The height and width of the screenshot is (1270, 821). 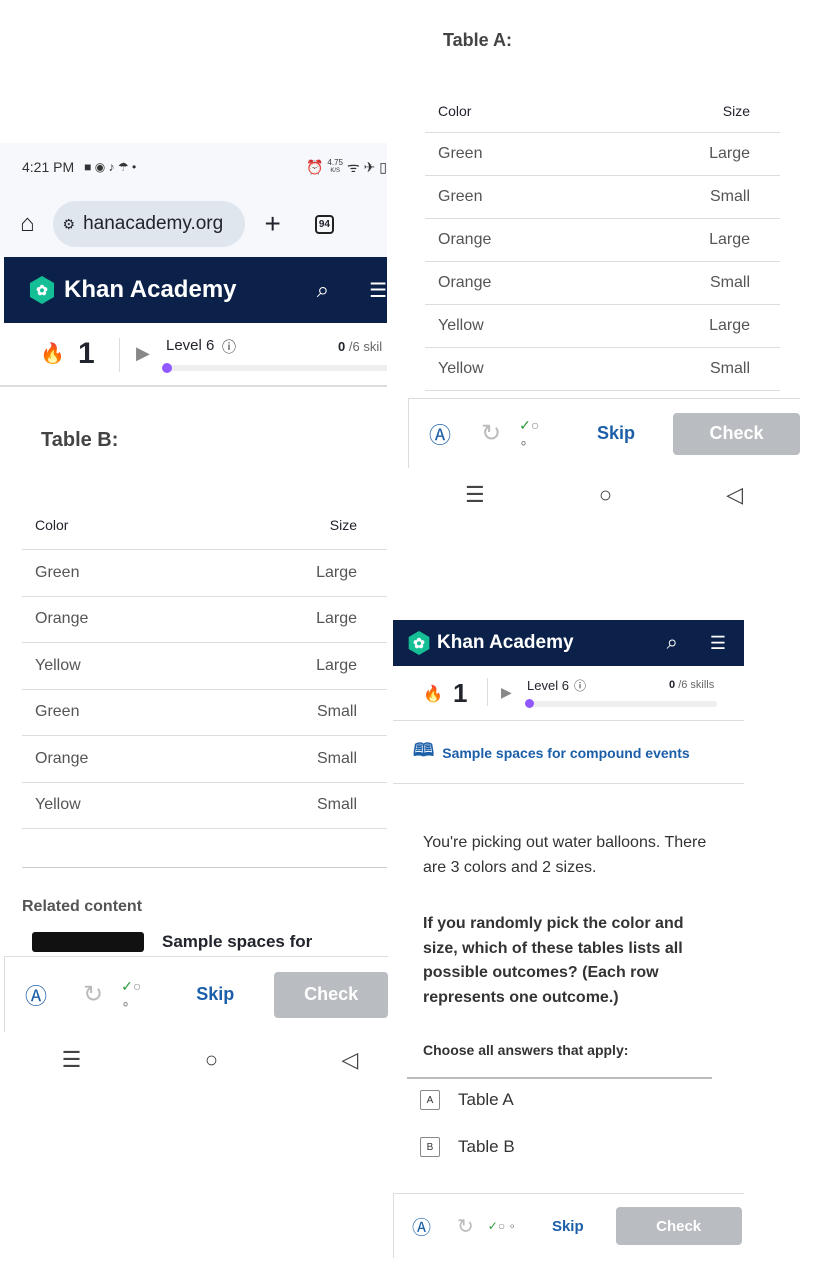 What do you see at coordinates (621, 703) in the screenshot?
I see `level-progress` at bounding box center [621, 703].